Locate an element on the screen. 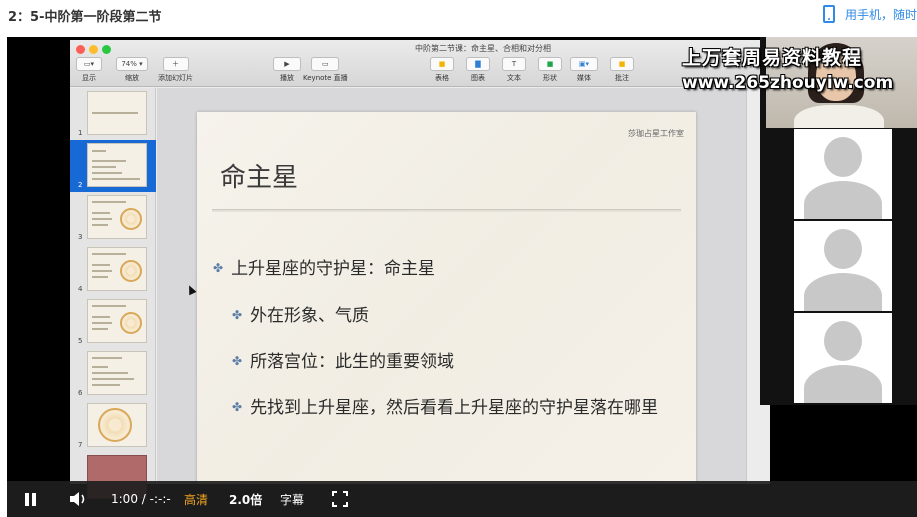 The image size is (917, 517). view-icon: ▭▾ is located at coordinates (89, 64).